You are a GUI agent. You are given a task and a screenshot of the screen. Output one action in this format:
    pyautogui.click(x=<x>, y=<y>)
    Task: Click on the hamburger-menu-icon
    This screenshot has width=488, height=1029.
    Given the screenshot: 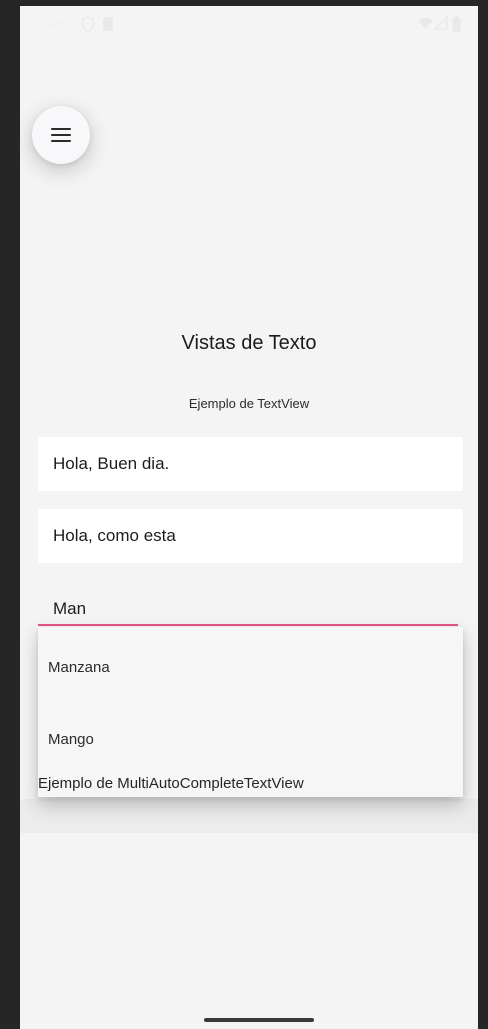 What is the action you would take?
    pyautogui.click(x=61, y=135)
    